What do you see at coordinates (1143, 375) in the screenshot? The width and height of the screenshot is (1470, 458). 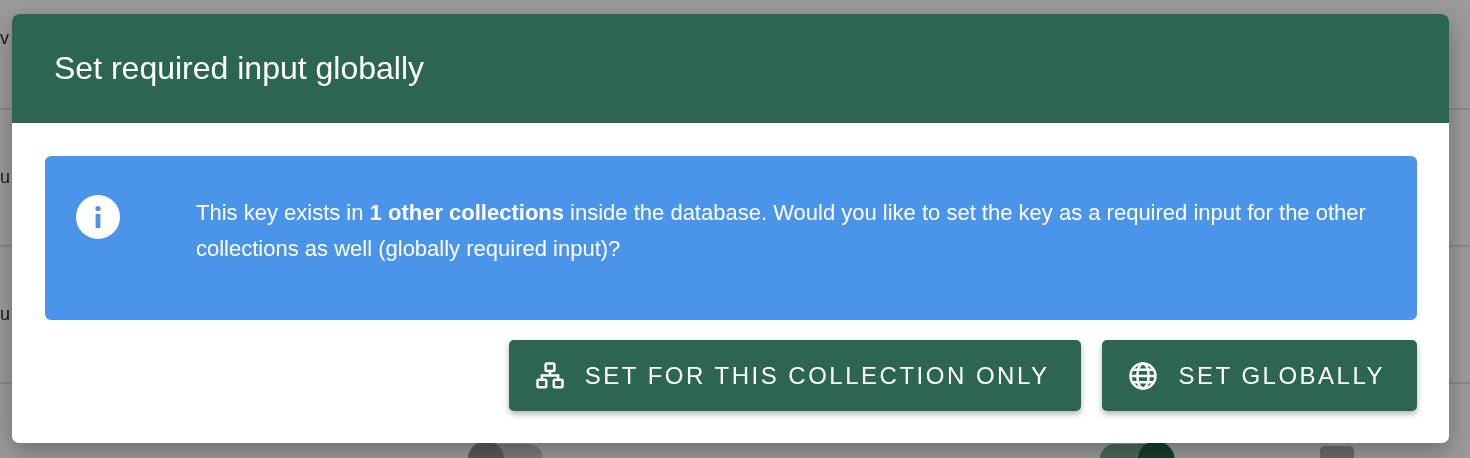 I see `globe-icon` at bounding box center [1143, 375].